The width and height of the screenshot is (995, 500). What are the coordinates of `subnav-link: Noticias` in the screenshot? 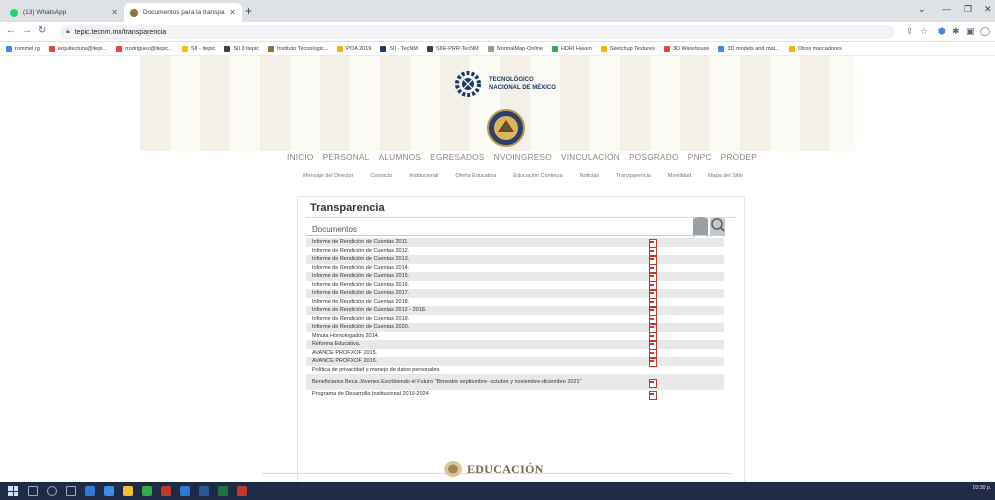 It's located at (589, 176).